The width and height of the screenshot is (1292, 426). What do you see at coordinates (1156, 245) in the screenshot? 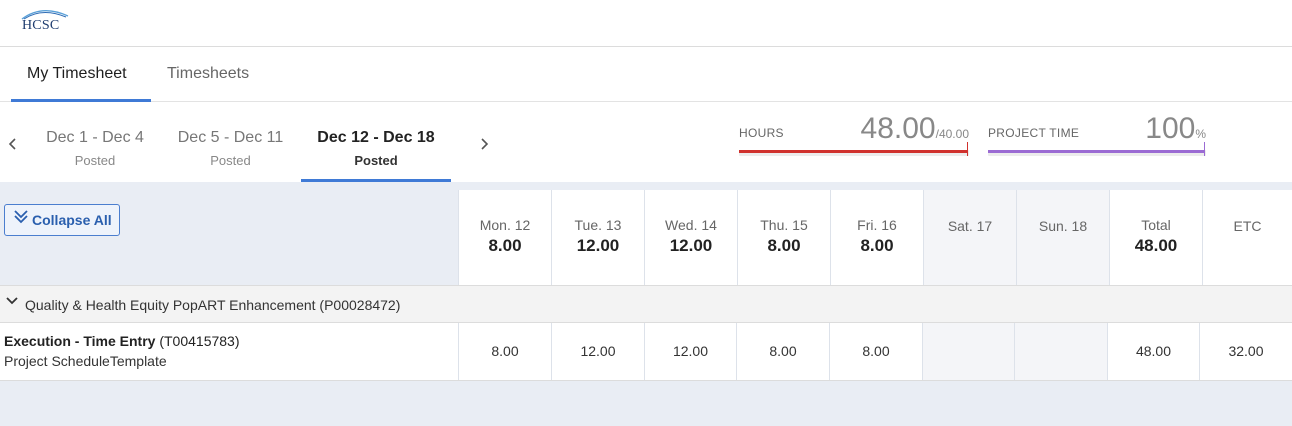
I see `total-hours: 48.00` at bounding box center [1156, 245].